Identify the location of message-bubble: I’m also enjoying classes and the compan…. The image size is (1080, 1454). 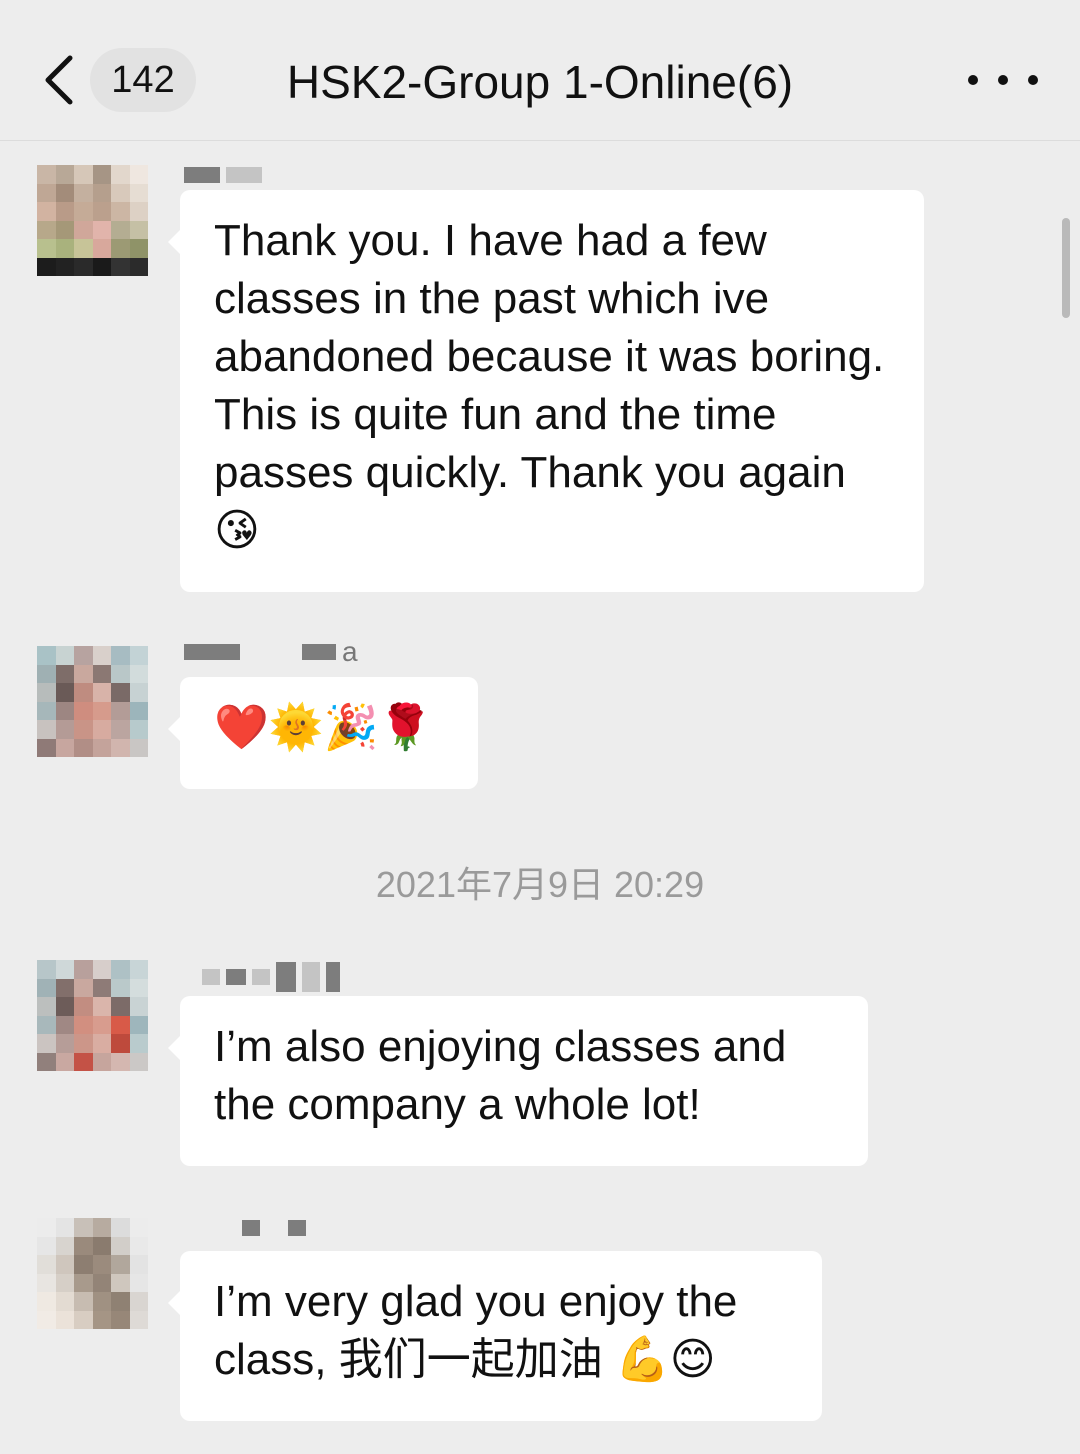
(518, 1081).